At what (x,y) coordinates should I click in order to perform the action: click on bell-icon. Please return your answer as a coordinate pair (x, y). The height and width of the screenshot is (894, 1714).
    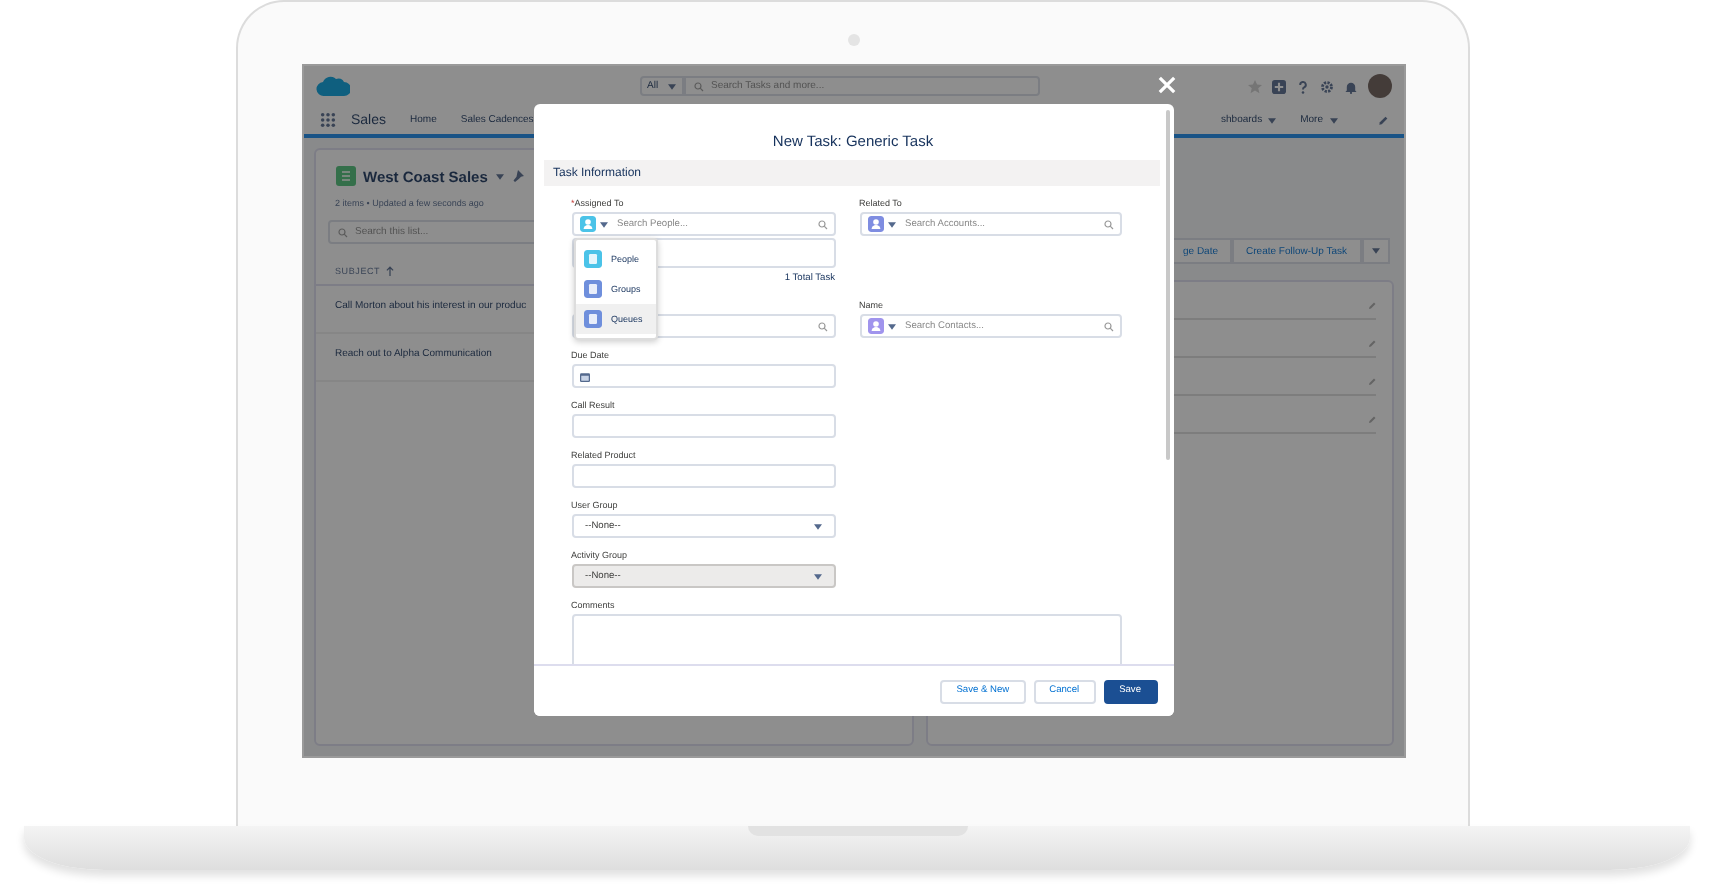
    Looking at the image, I should click on (1350, 86).